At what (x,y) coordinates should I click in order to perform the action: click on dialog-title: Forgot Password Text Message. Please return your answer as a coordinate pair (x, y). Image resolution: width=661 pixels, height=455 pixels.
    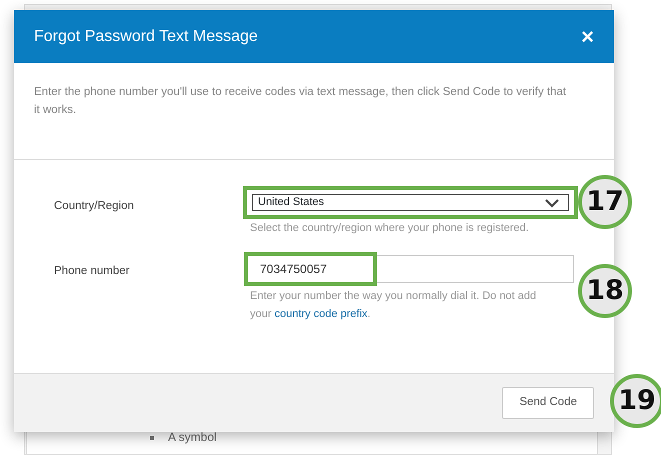
    Looking at the image, I should click on (146, 36).